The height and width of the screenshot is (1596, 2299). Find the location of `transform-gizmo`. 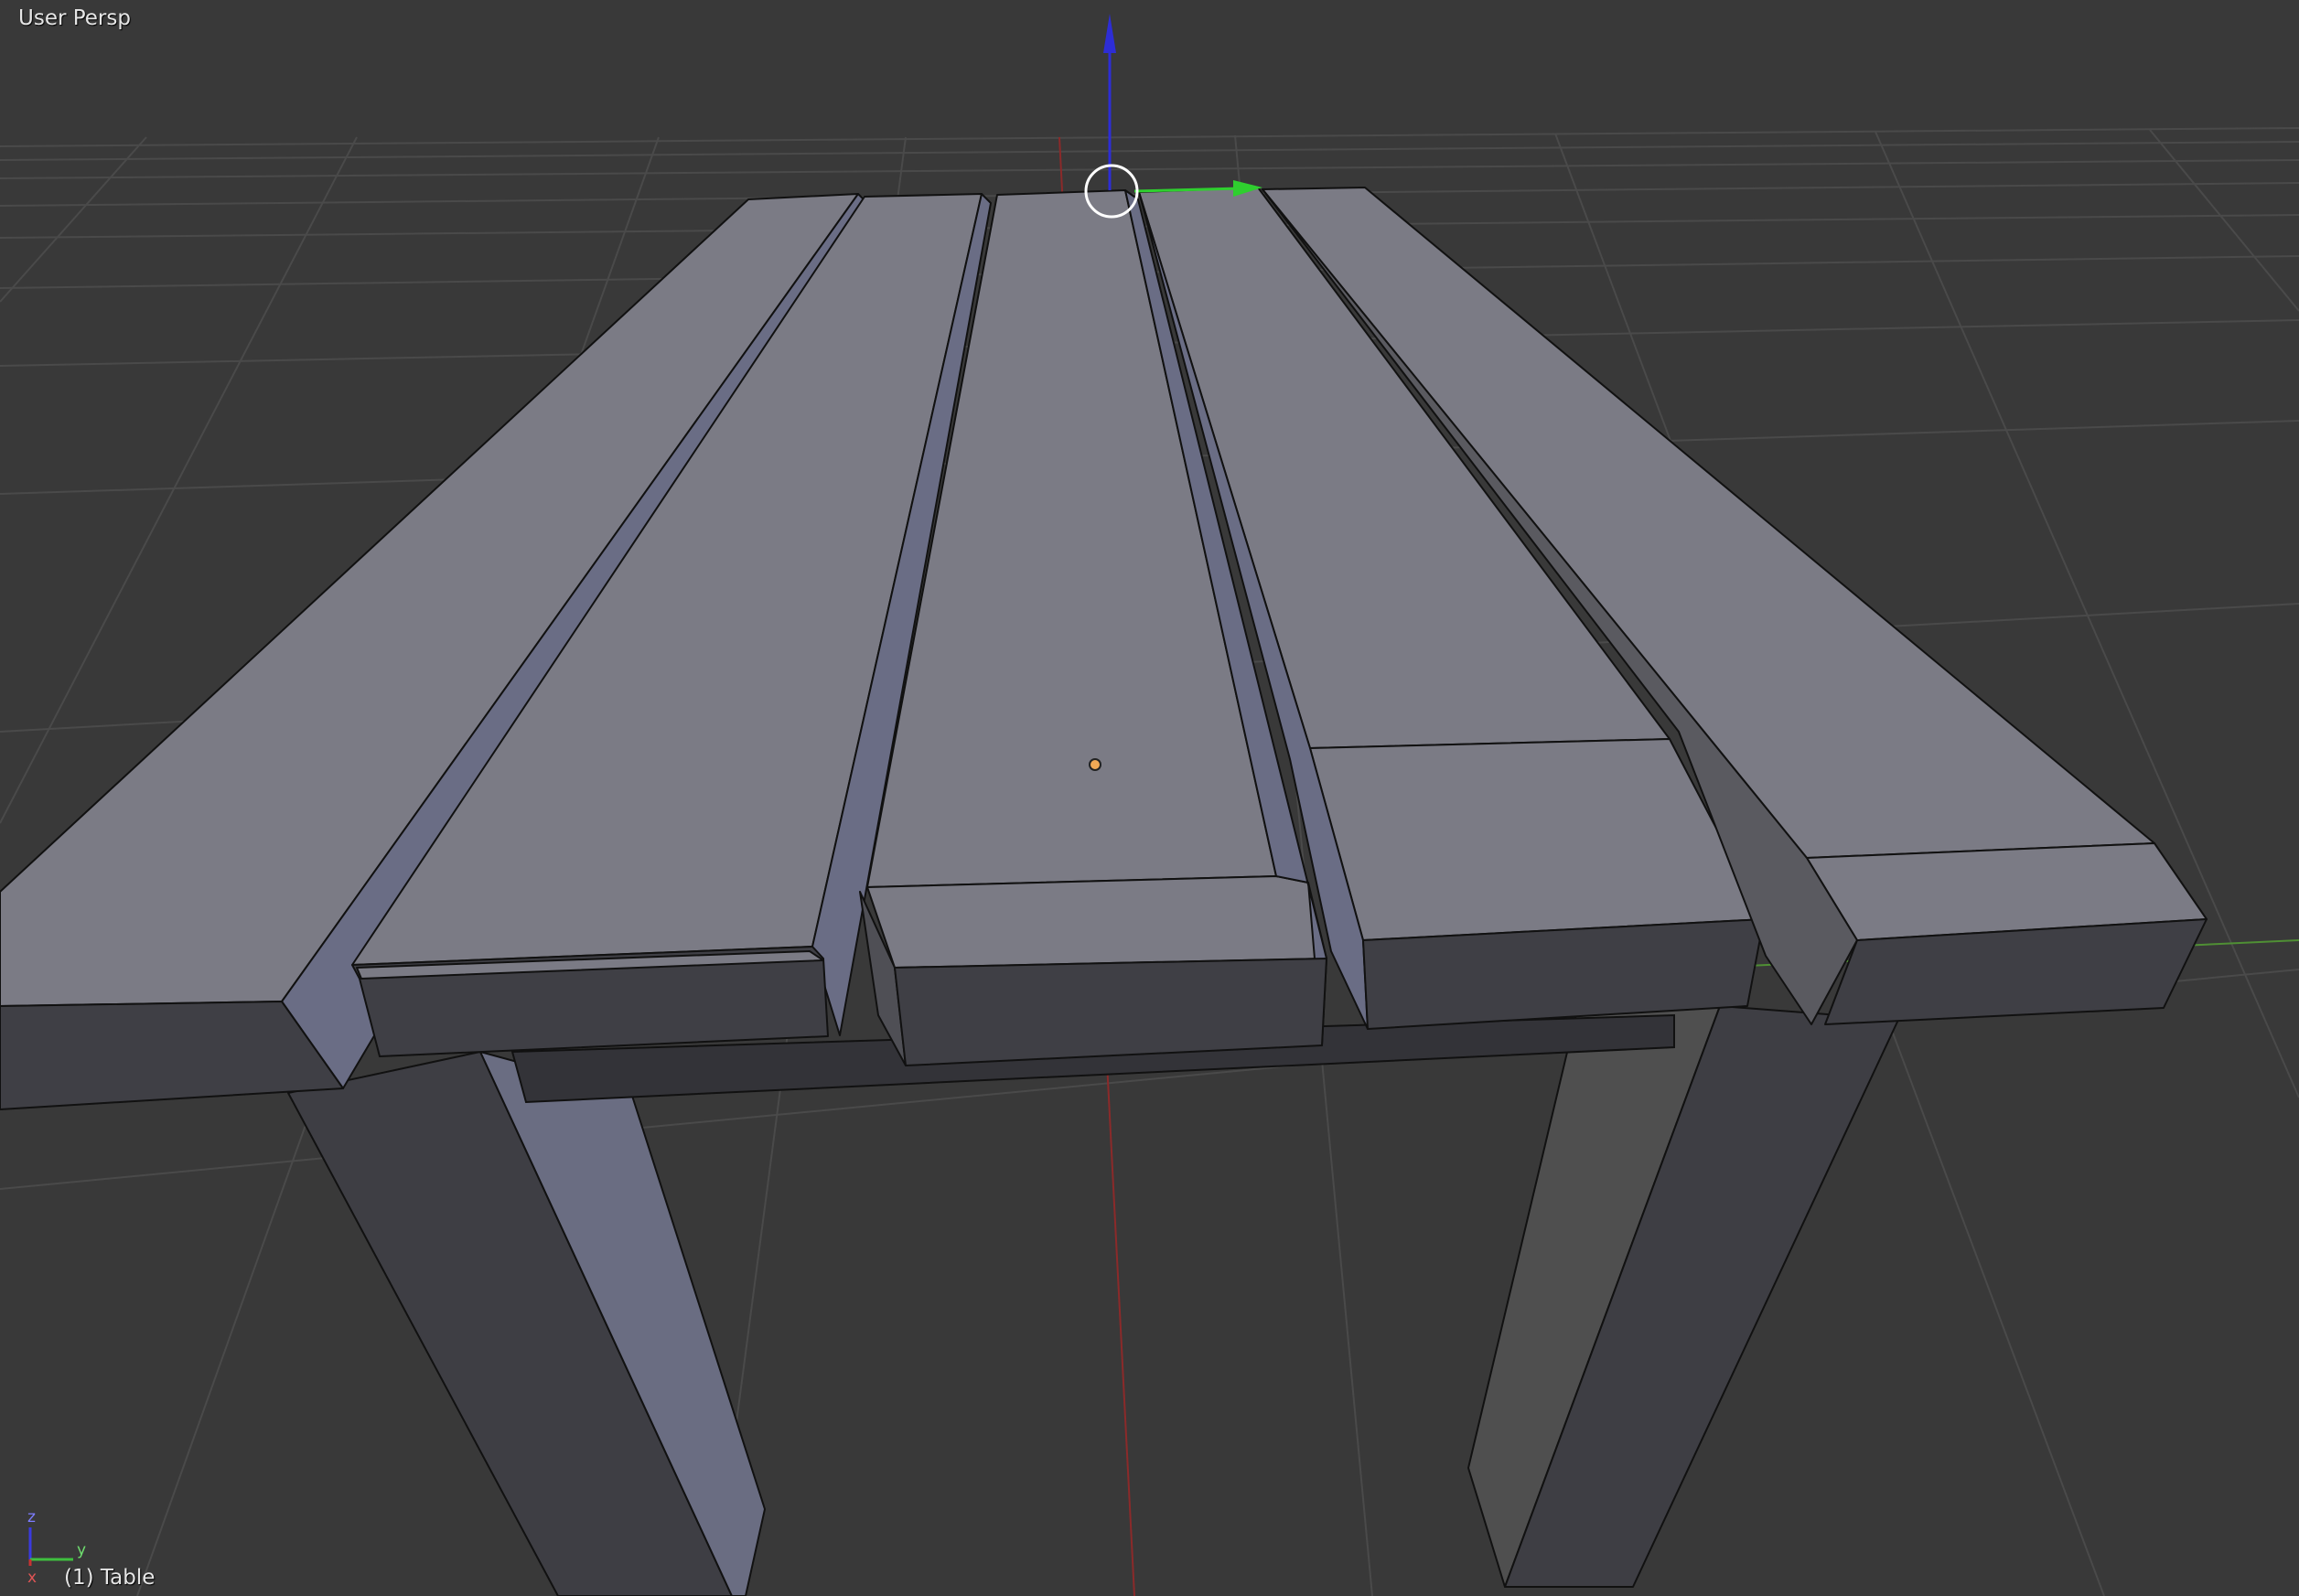

transform-gizmo is located at coordinates (1173, 116).